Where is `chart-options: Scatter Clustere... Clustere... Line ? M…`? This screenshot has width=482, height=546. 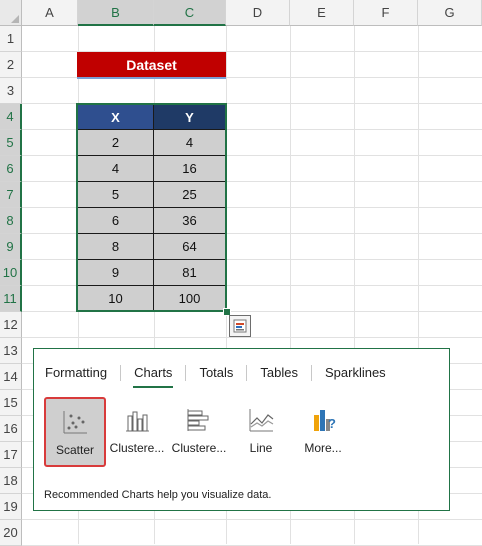
chart-options: Scatter Clustere... Clustere... Line ? M… is located at coordinates (199, 432).